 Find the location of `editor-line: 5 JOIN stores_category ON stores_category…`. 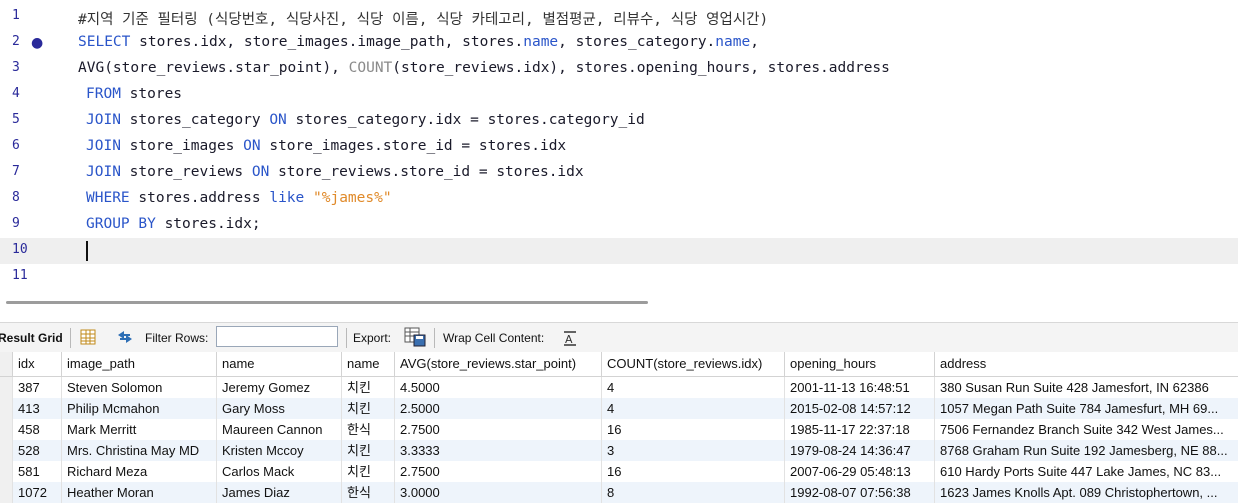

editor-line: 5 JOIN stores_category ON stores_category… is located at coordinates (619, 121).